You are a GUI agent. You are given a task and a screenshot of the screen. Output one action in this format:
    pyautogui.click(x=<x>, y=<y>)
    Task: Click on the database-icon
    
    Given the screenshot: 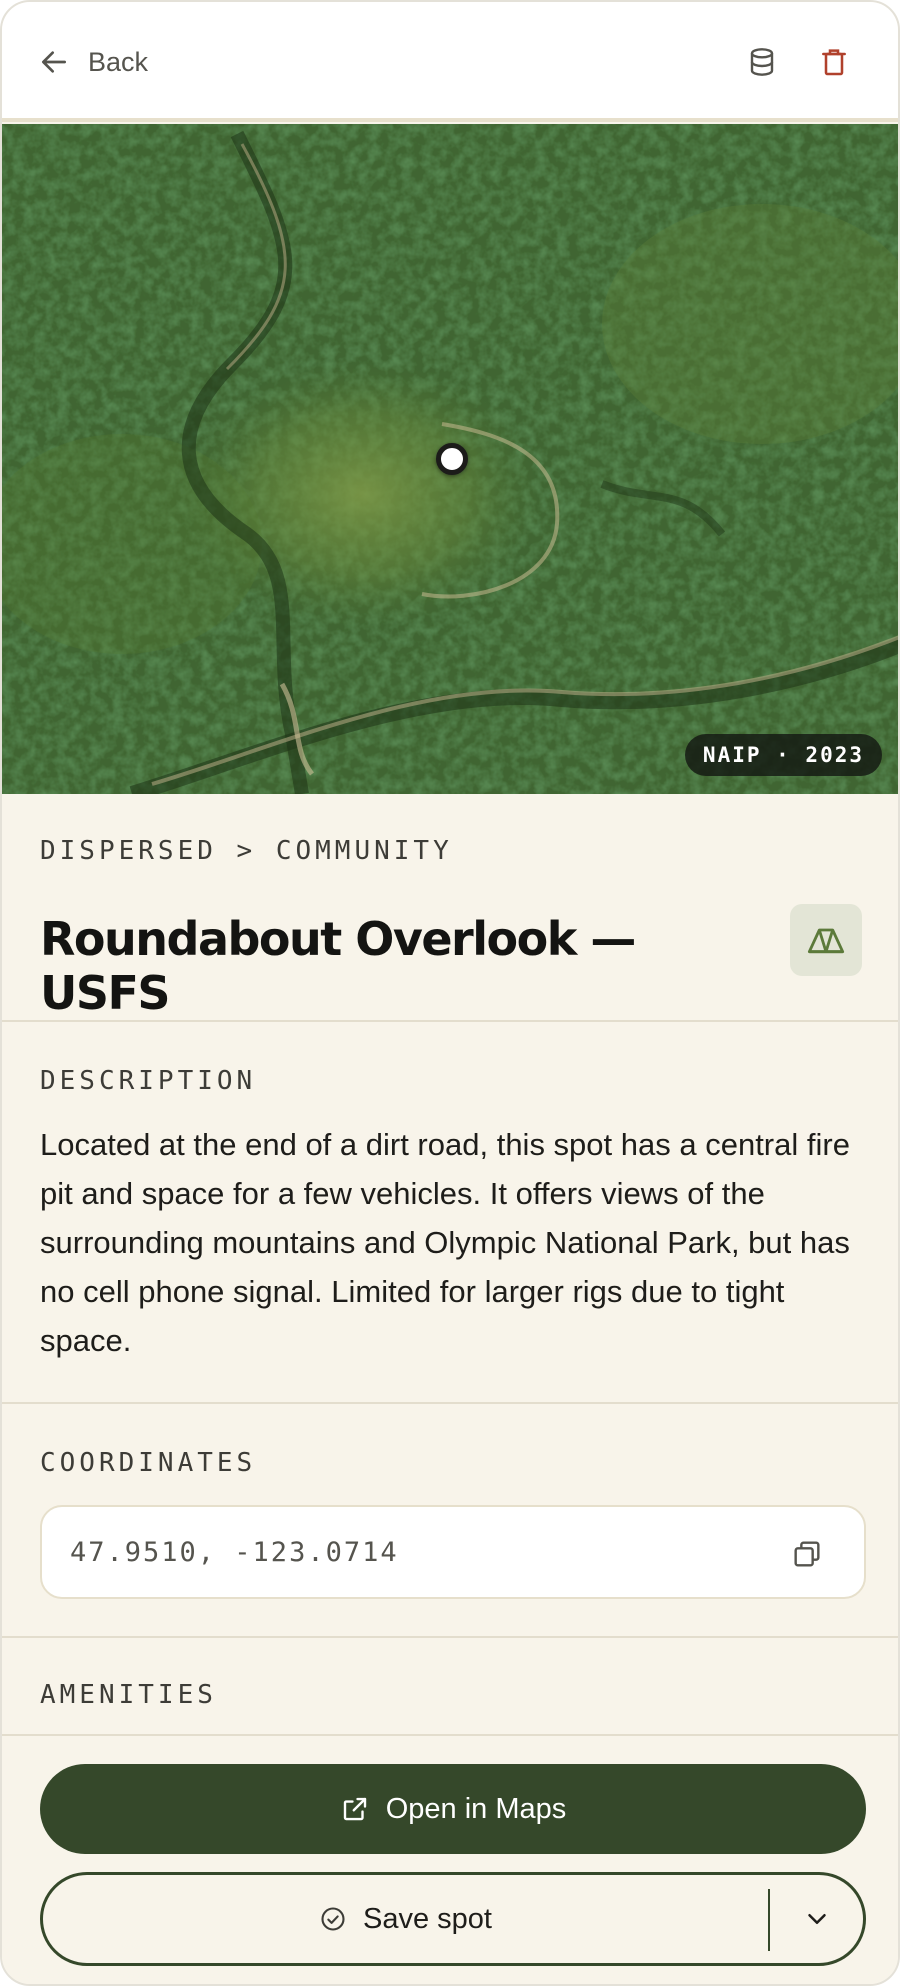 What is the action you would take?
    pyautogui.click(x=762, y=62)
    